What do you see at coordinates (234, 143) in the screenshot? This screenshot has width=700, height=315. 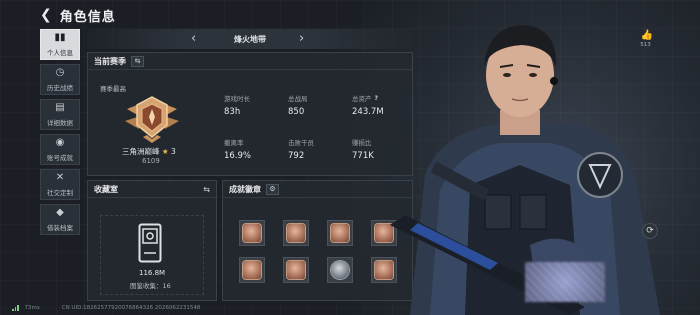 I see `stat-label: 撤离率` at bounding box center [234, 143].